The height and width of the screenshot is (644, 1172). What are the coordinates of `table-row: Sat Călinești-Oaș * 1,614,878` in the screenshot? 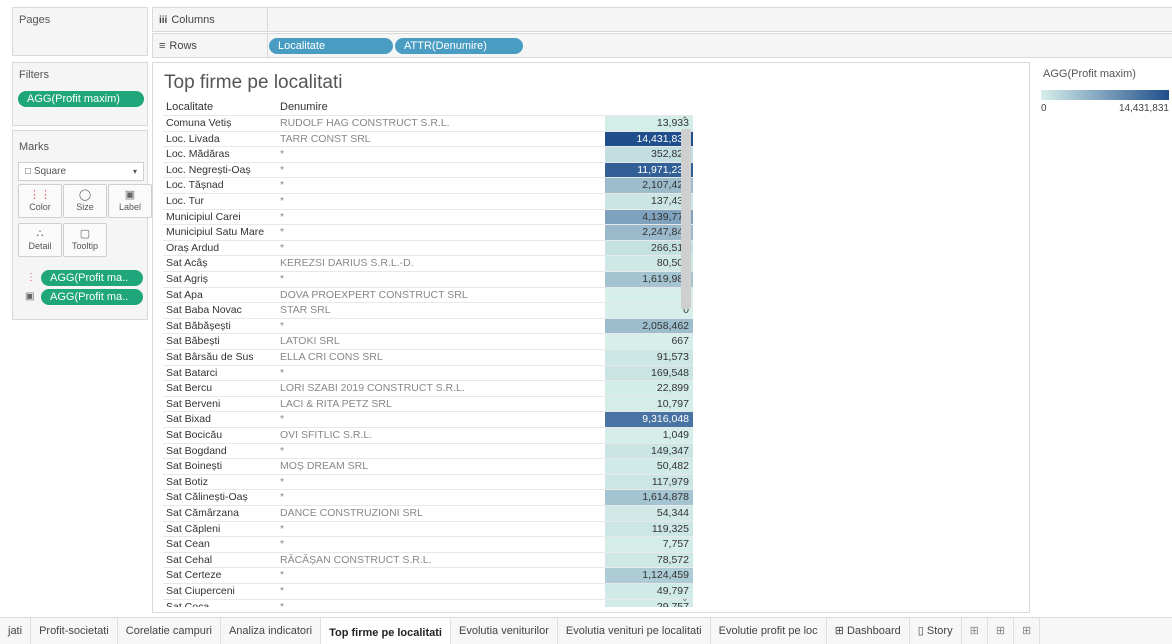 It's located at (428, 497).